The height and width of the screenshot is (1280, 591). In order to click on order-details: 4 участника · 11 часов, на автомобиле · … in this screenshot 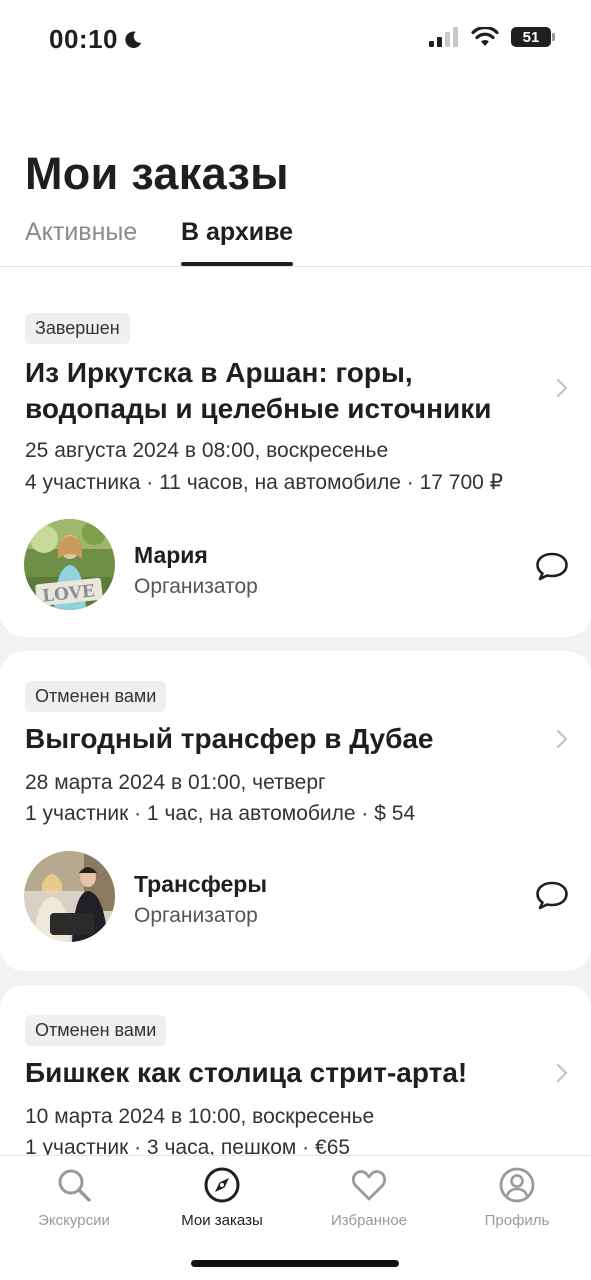, I will do `click(264, 482)`.